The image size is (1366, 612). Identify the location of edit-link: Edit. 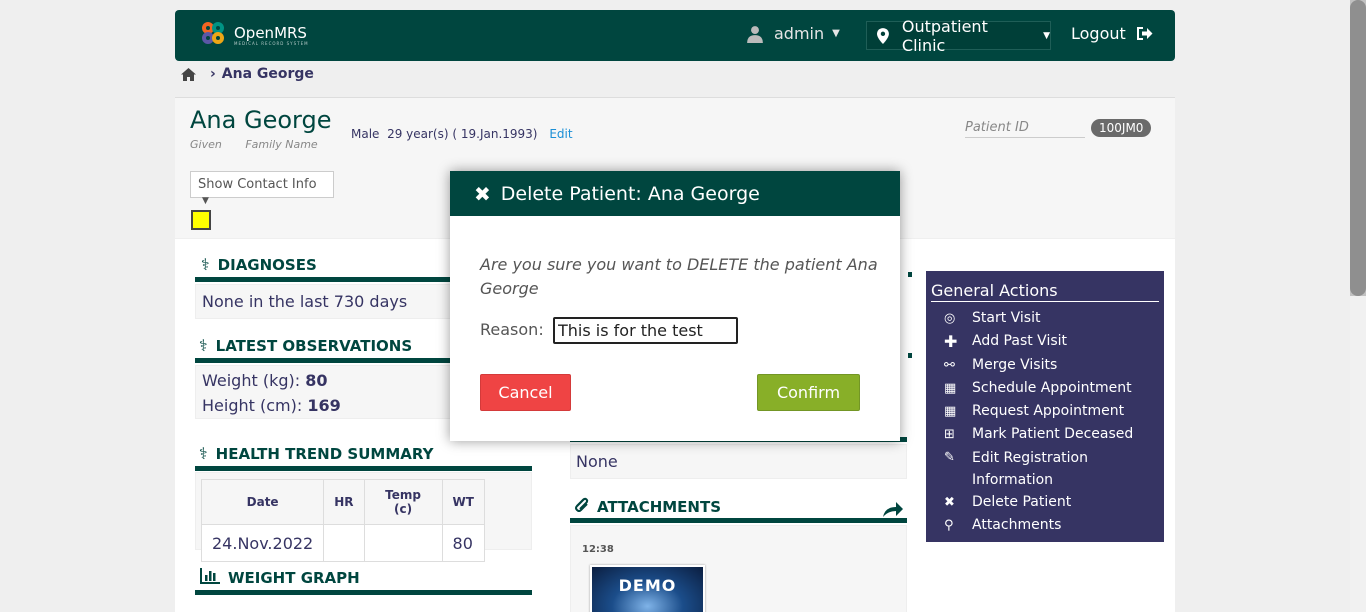
(560, 134).